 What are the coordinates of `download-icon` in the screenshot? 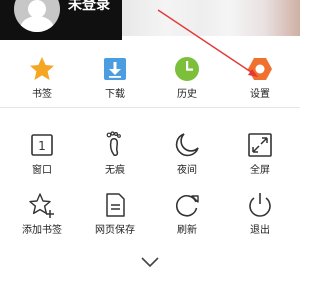 It's located at (115, 69).